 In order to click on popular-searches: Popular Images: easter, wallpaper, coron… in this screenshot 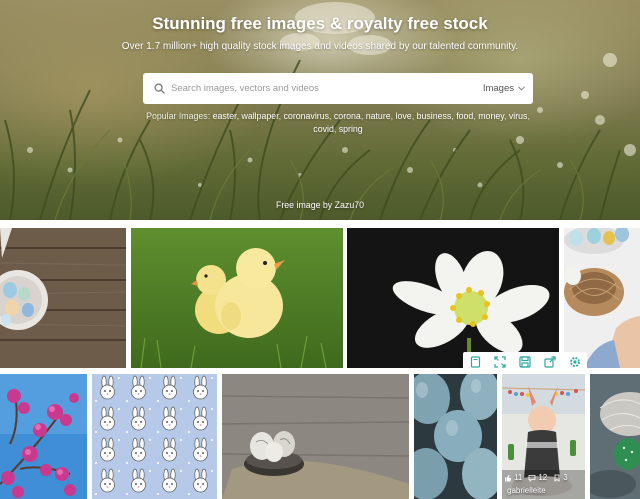, I will do `click(338, 122)`.